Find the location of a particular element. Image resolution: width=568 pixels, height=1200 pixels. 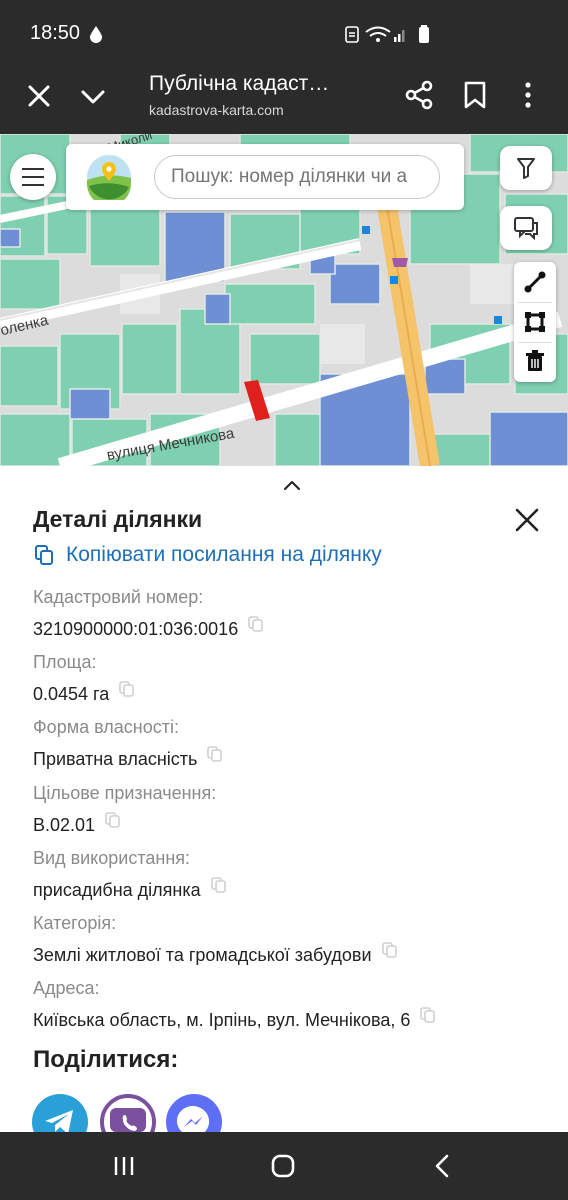

comment-button is located at coordinates (526, 228).